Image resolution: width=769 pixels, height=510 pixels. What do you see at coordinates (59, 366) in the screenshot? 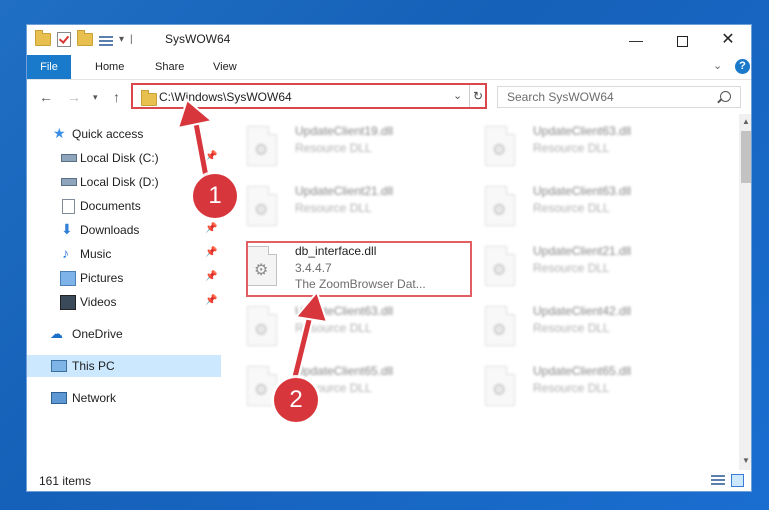
I see `computer-icon` at bounding box center [59, 366].